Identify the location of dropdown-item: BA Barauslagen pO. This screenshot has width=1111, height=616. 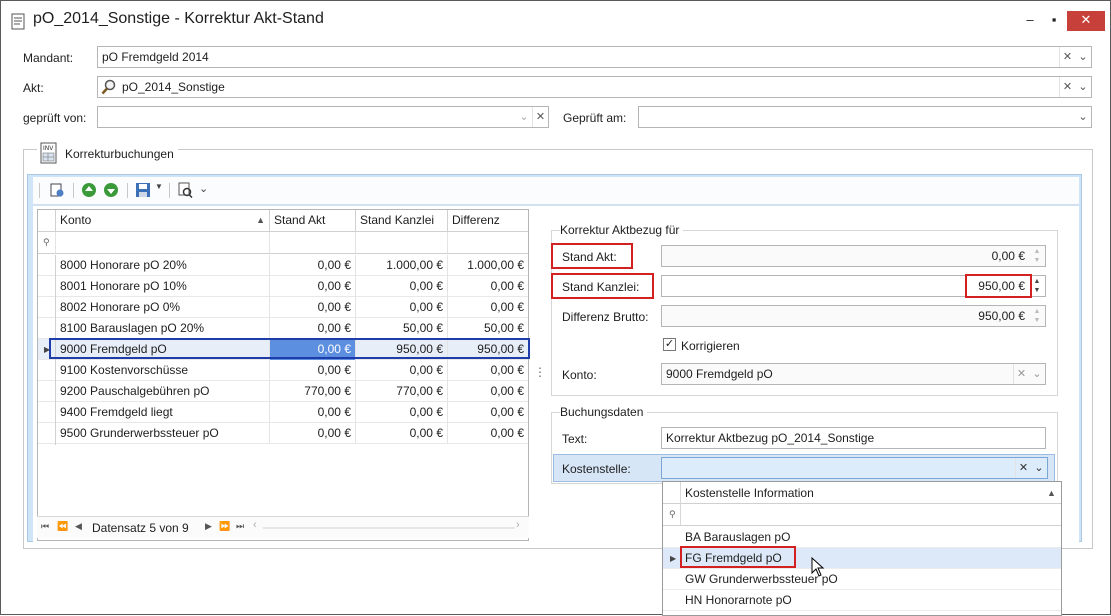
(862, 537).